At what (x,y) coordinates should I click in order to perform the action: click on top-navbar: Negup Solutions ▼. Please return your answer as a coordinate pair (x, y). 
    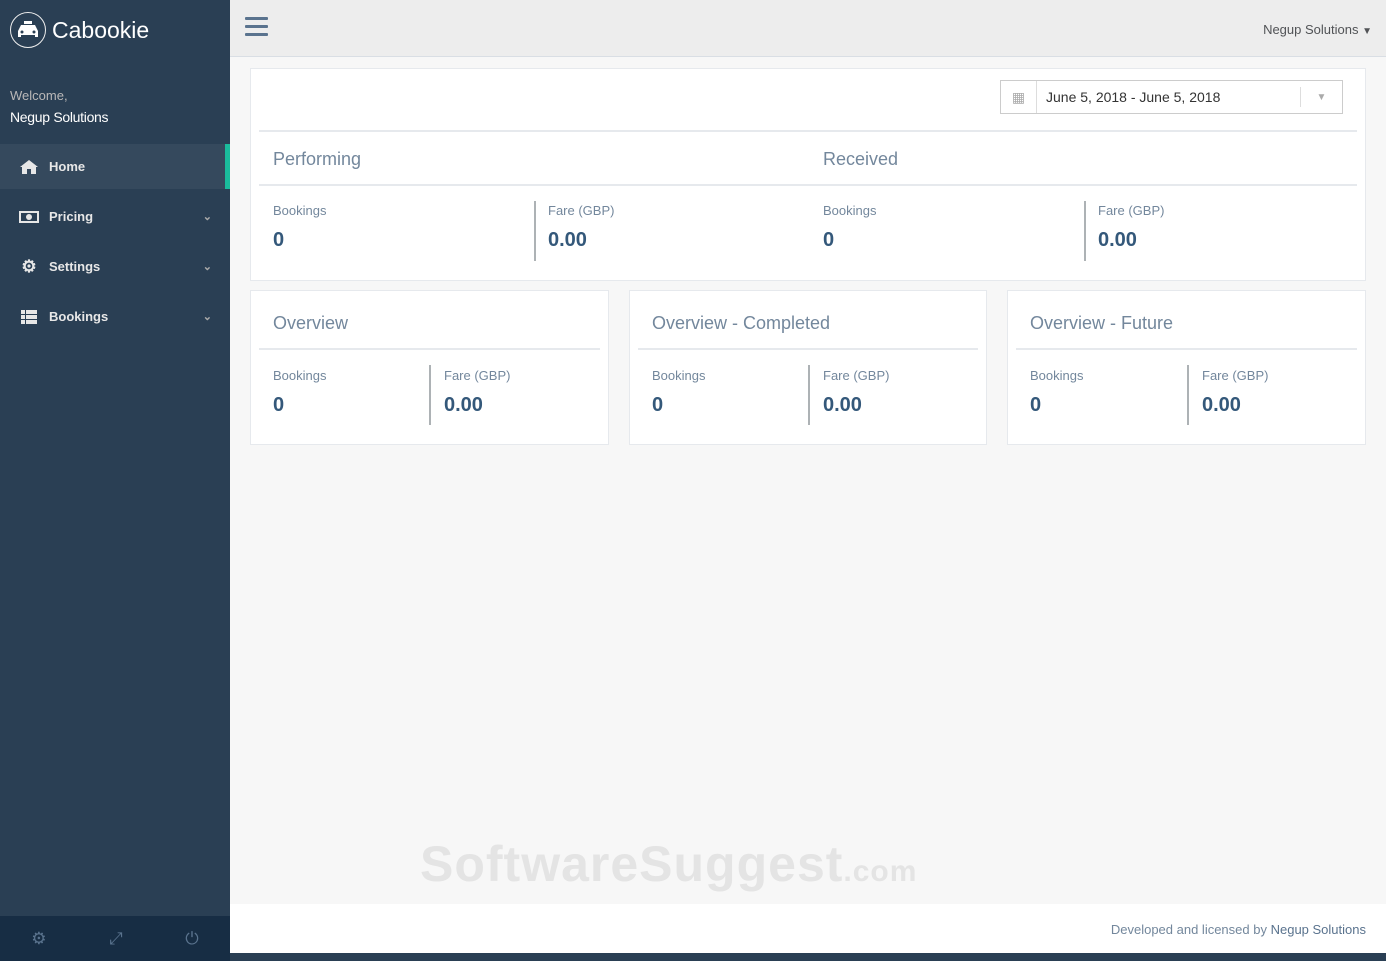
    Looking at the image, I should click on (808, 28).